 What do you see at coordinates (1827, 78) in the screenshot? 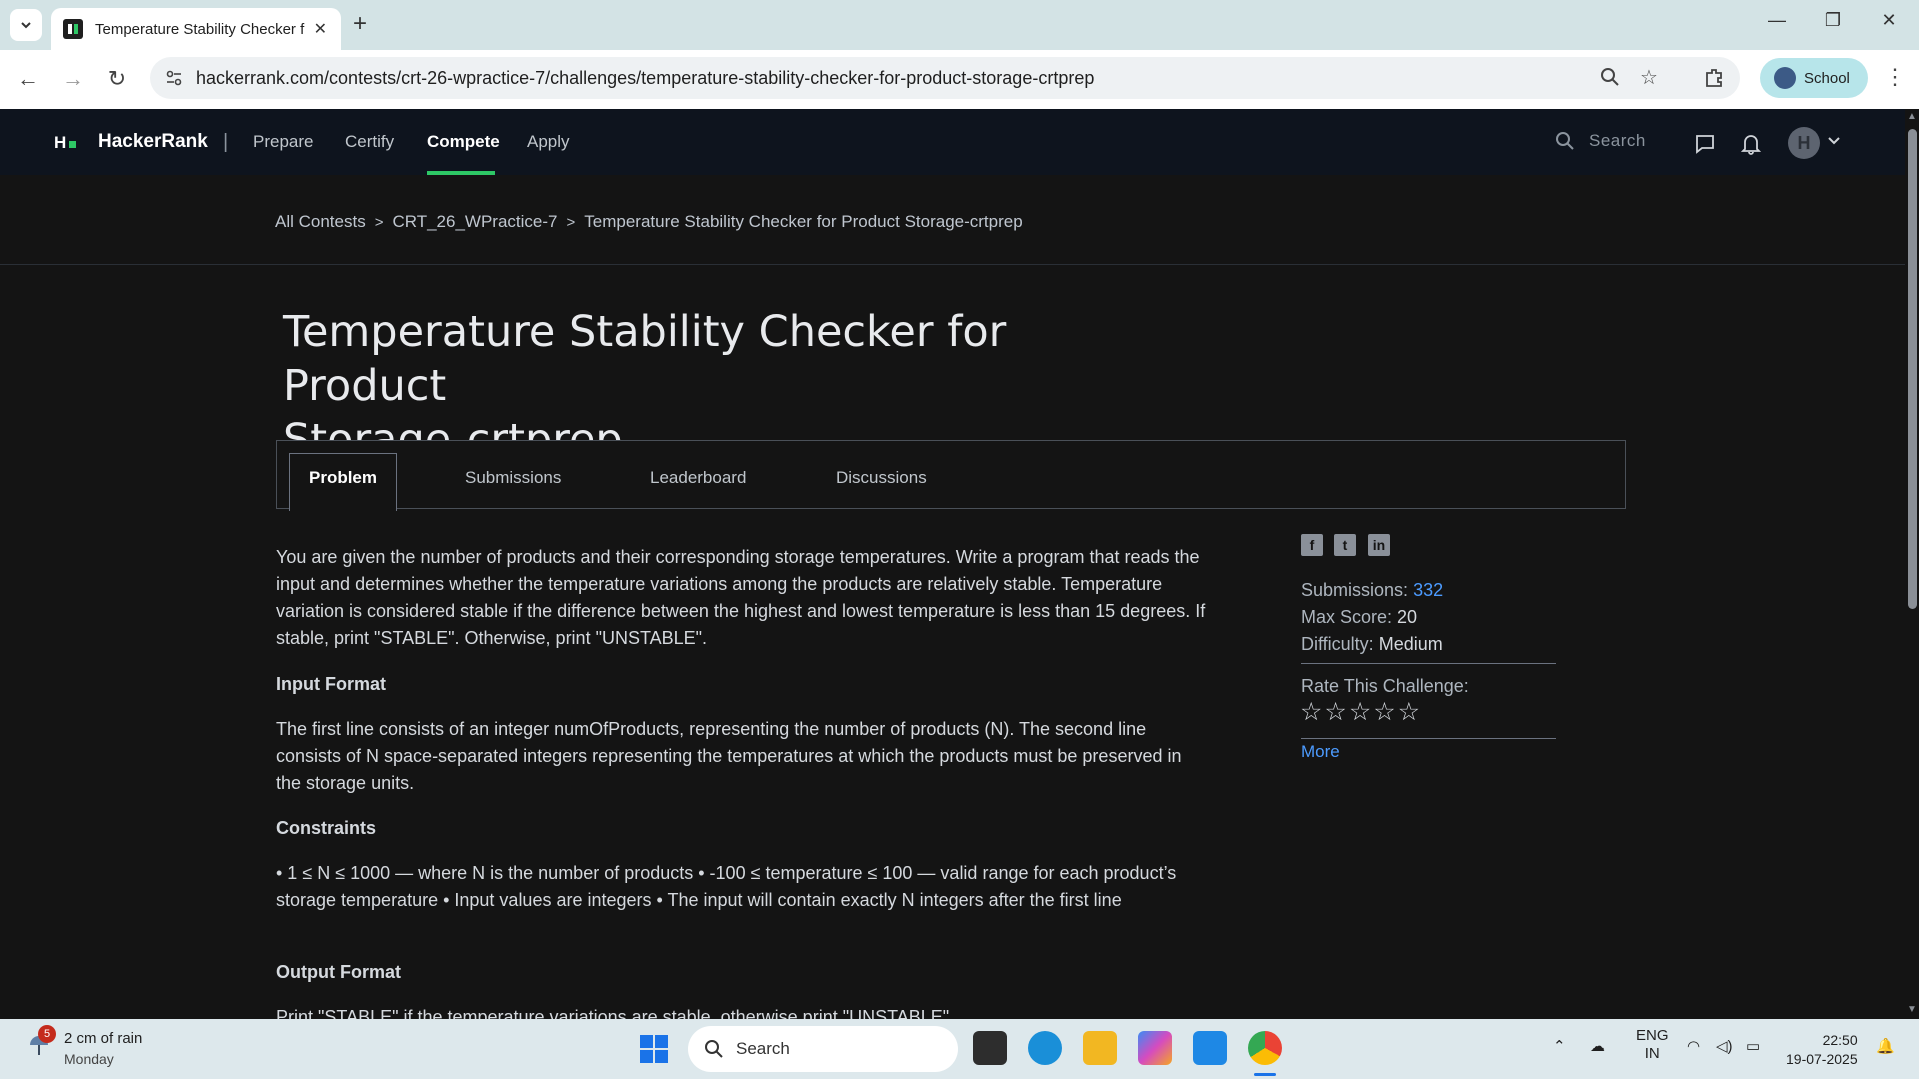
I see `profile-label: School` at bounding box center [1827, 78].